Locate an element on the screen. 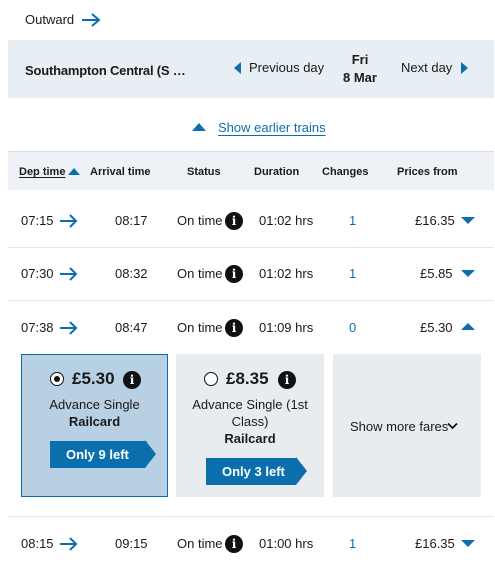 This screenshot has height=576, width=495. arrival-time: 08:47 is located at coordinates (131, 327).